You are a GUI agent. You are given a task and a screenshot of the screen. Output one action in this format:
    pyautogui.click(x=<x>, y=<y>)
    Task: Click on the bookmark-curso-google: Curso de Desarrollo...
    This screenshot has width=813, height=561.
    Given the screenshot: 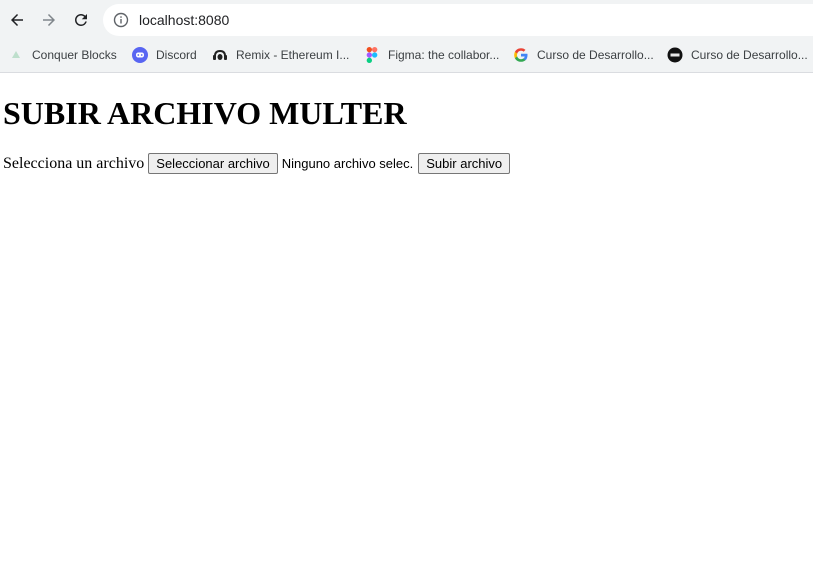 What is the action you would take?
    pyautogui.click(x=583, y=55)
    